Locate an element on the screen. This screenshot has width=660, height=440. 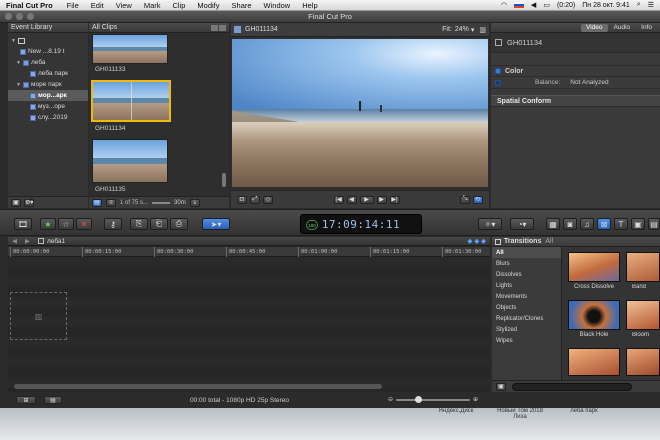
sidebar-toggle-icon: ▣ is located at coordinates (501, 386).